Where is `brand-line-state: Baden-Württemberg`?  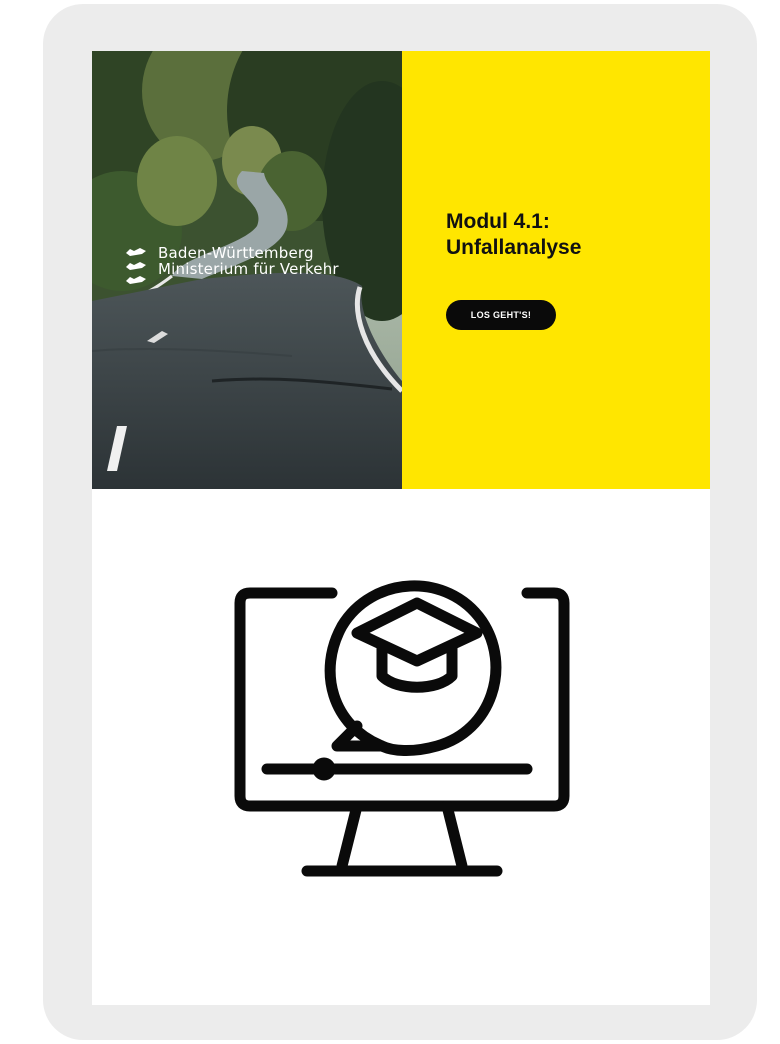 brand-line-state: Baden-Württemberg is located at coordinates (236, 253).